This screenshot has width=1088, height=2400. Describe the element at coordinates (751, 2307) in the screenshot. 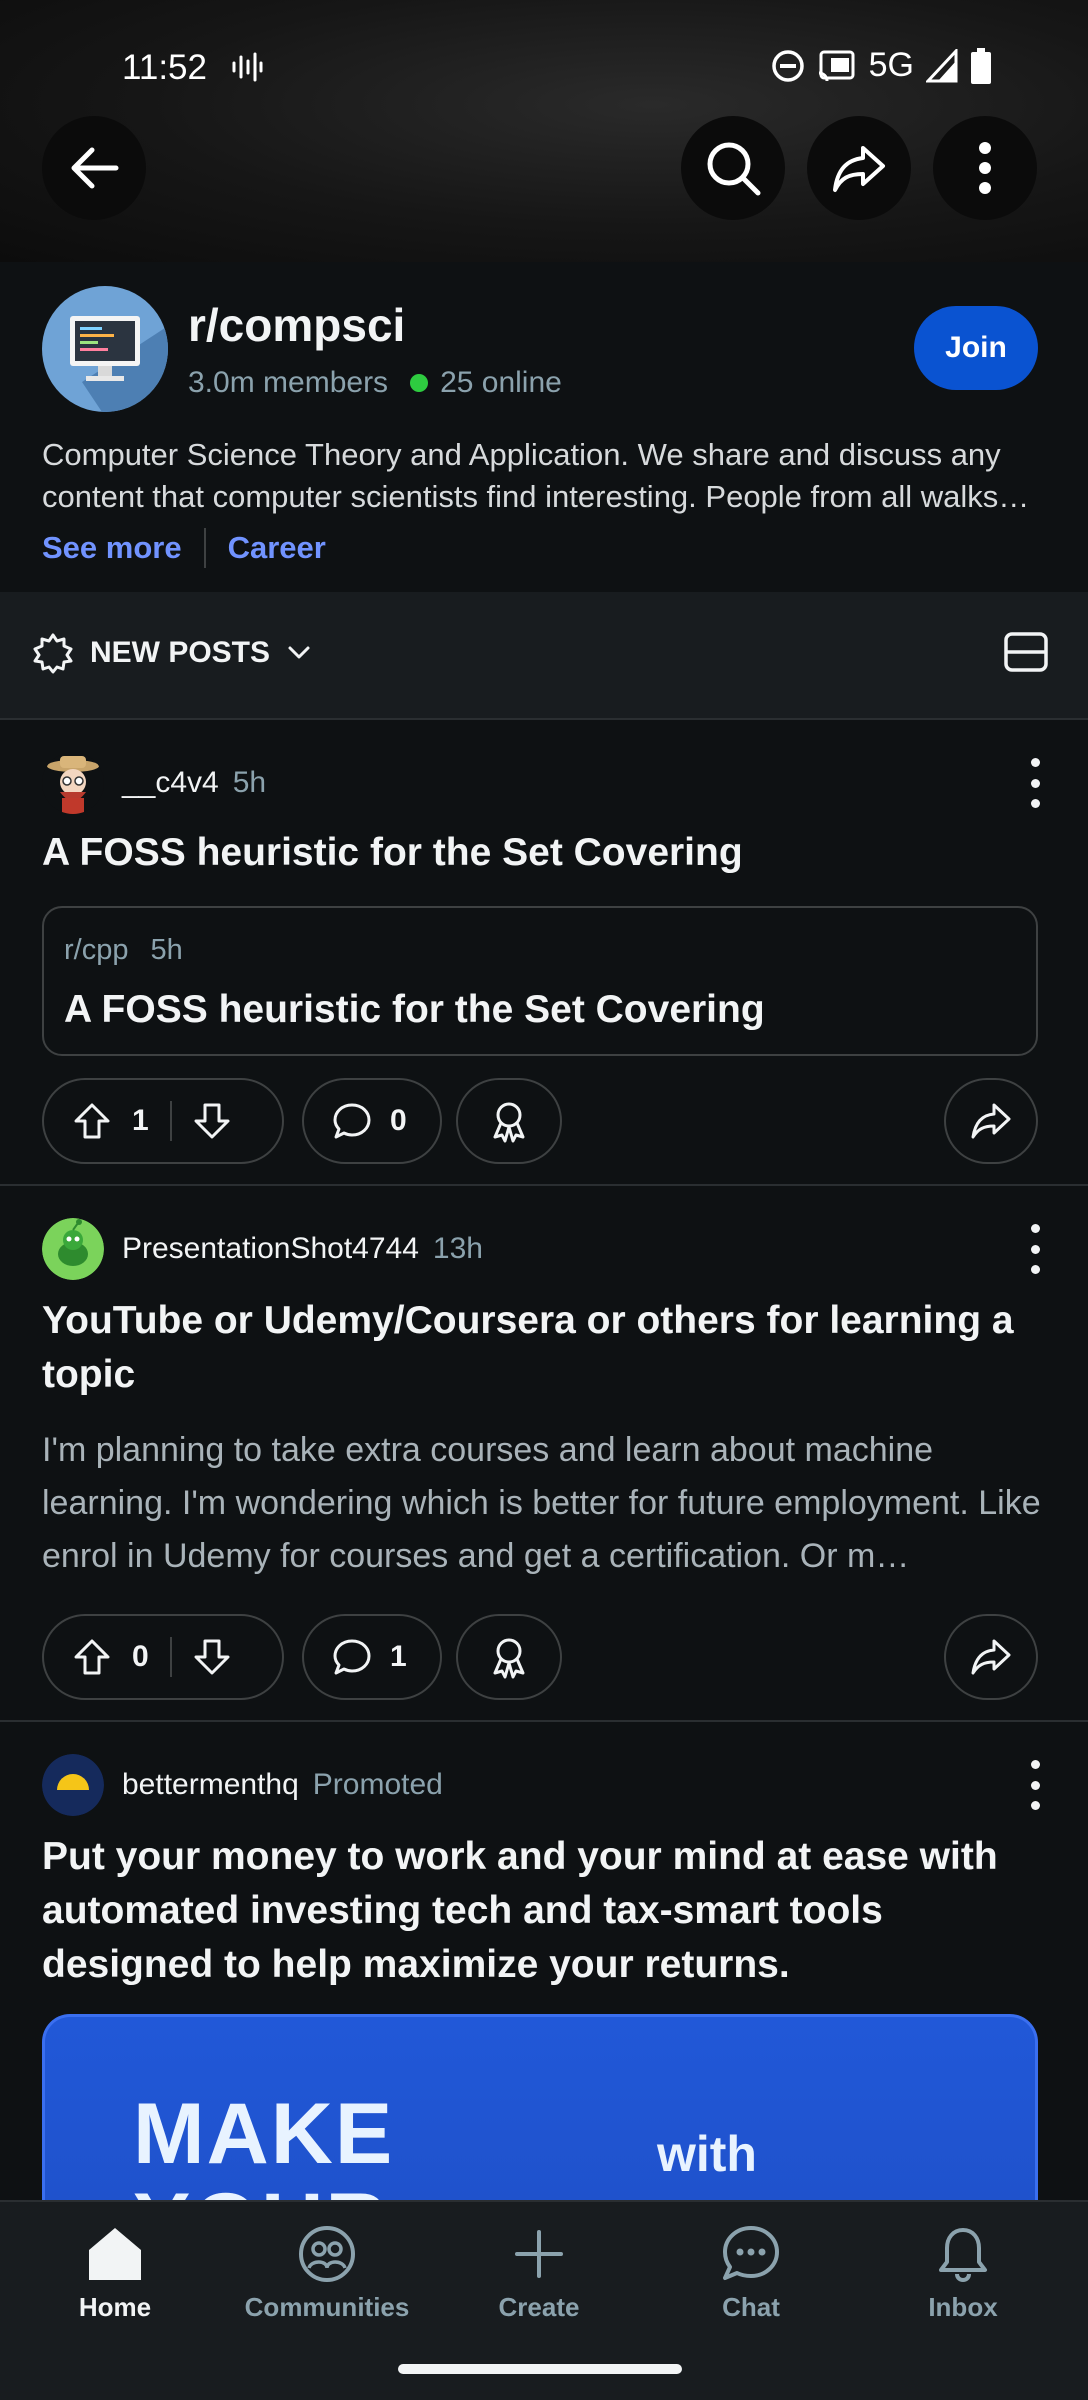

I see `nav-label: Chat` at that location.